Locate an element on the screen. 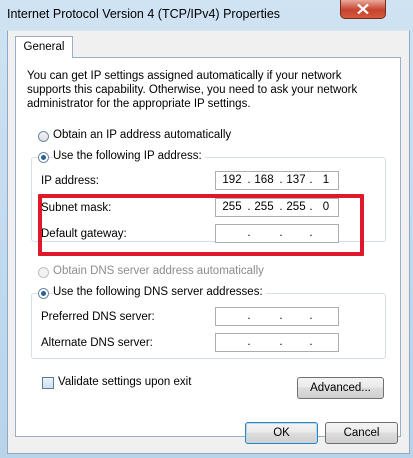 Image resolution: width=413 pixels, height=458 pixels. ip-manual-radio is located at coordinates (43, 157).